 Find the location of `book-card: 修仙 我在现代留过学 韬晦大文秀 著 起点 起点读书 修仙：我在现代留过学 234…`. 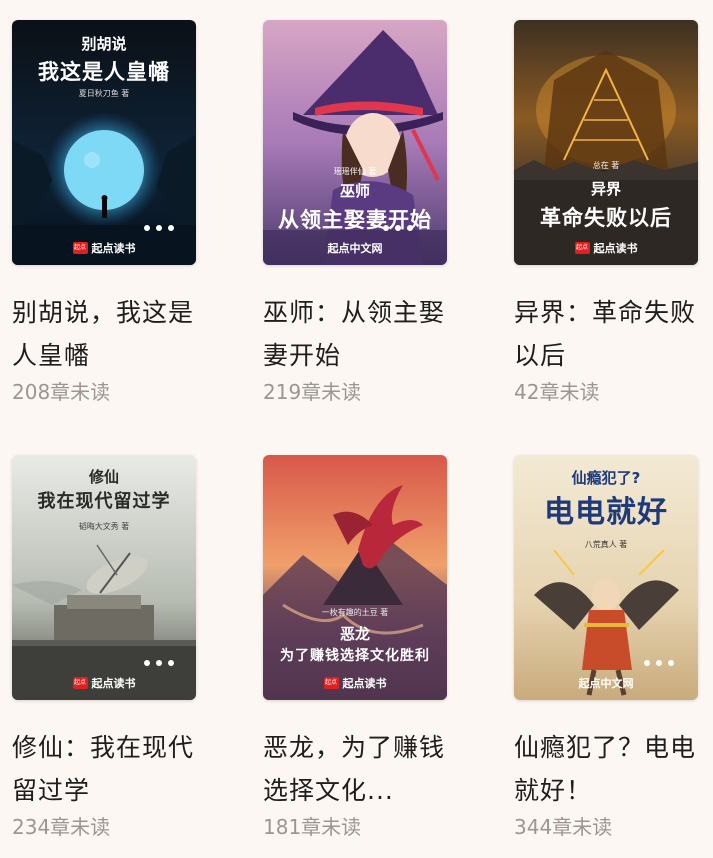

book-card: 修仙 我在现代留过学 韬晦大文秀 著 起点 起点读书 修仙：我在现代留过学 234… is located at coordinates (107, 647).